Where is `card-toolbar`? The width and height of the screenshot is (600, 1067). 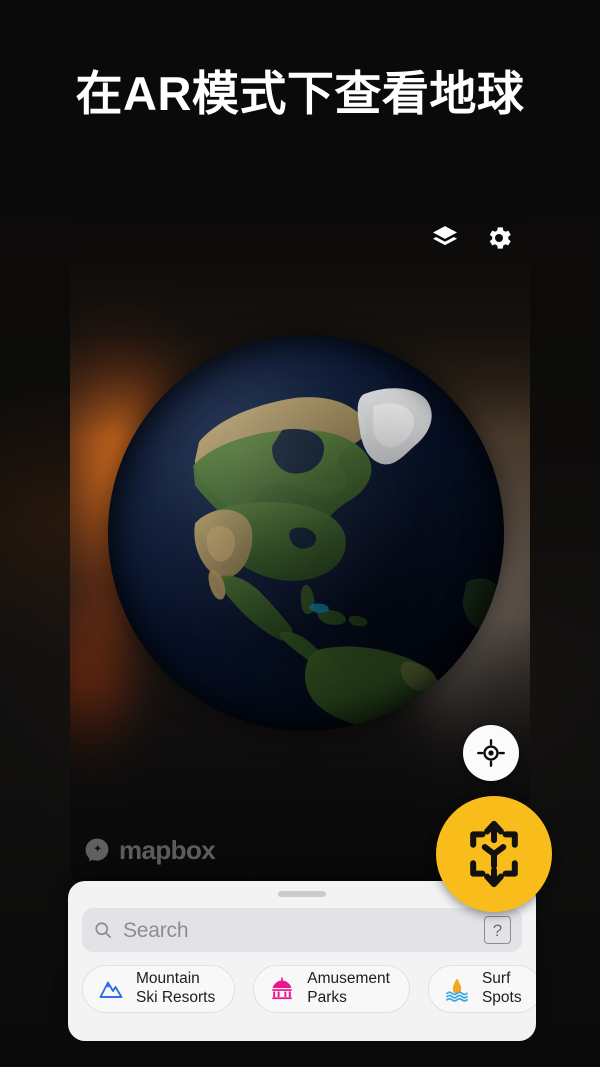
card-toolbar is located at coordinates (472, 238).